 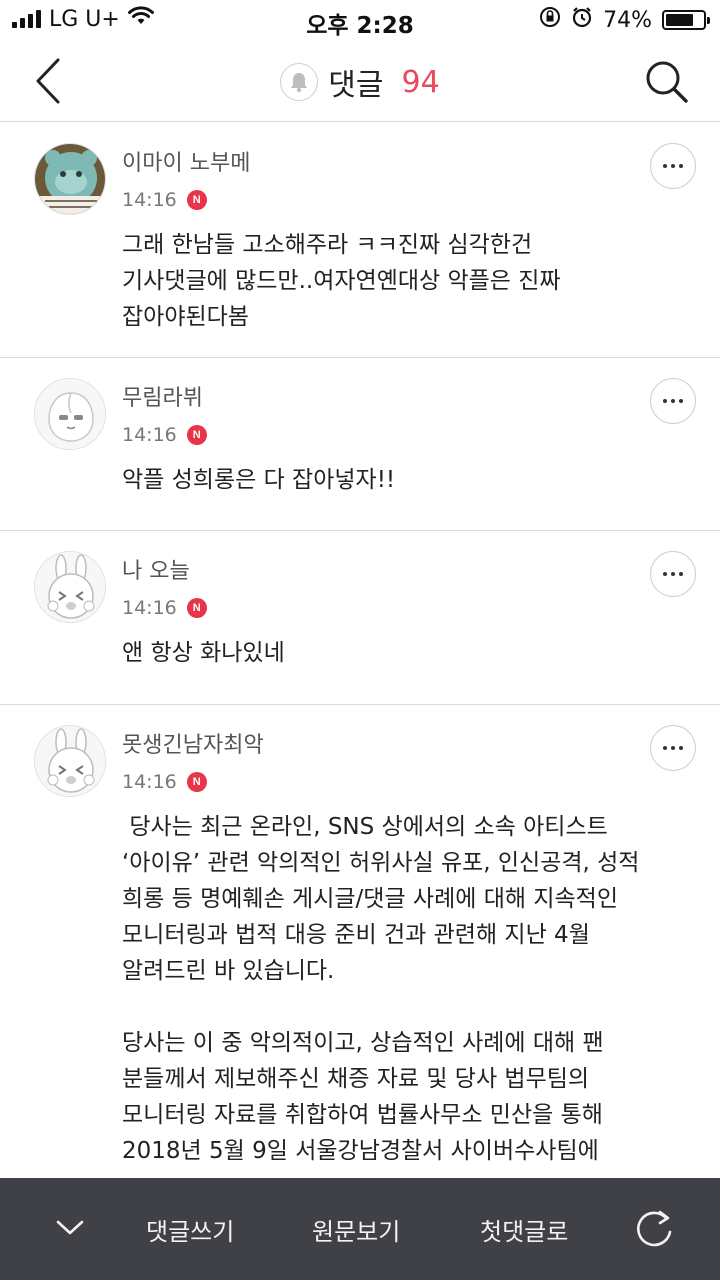 I want to click on chevron-down-icon, so click(x=70, y=1227).